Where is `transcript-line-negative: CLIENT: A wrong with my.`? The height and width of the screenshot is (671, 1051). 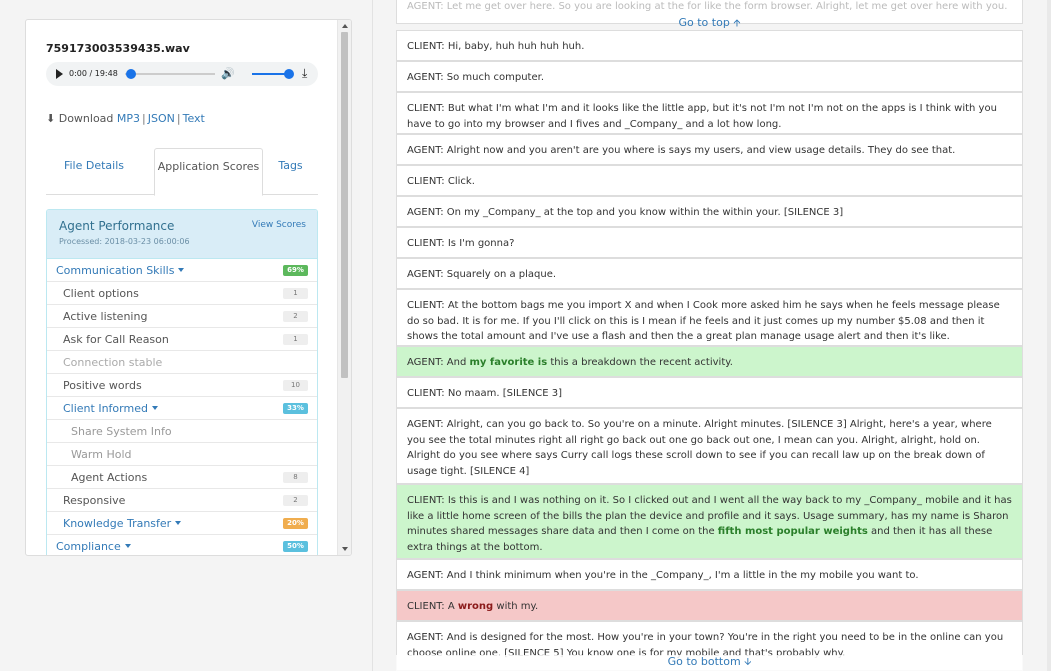
transcript-line-negative: CLIENT: A wrong with my. is located at coordinates (709, 605).